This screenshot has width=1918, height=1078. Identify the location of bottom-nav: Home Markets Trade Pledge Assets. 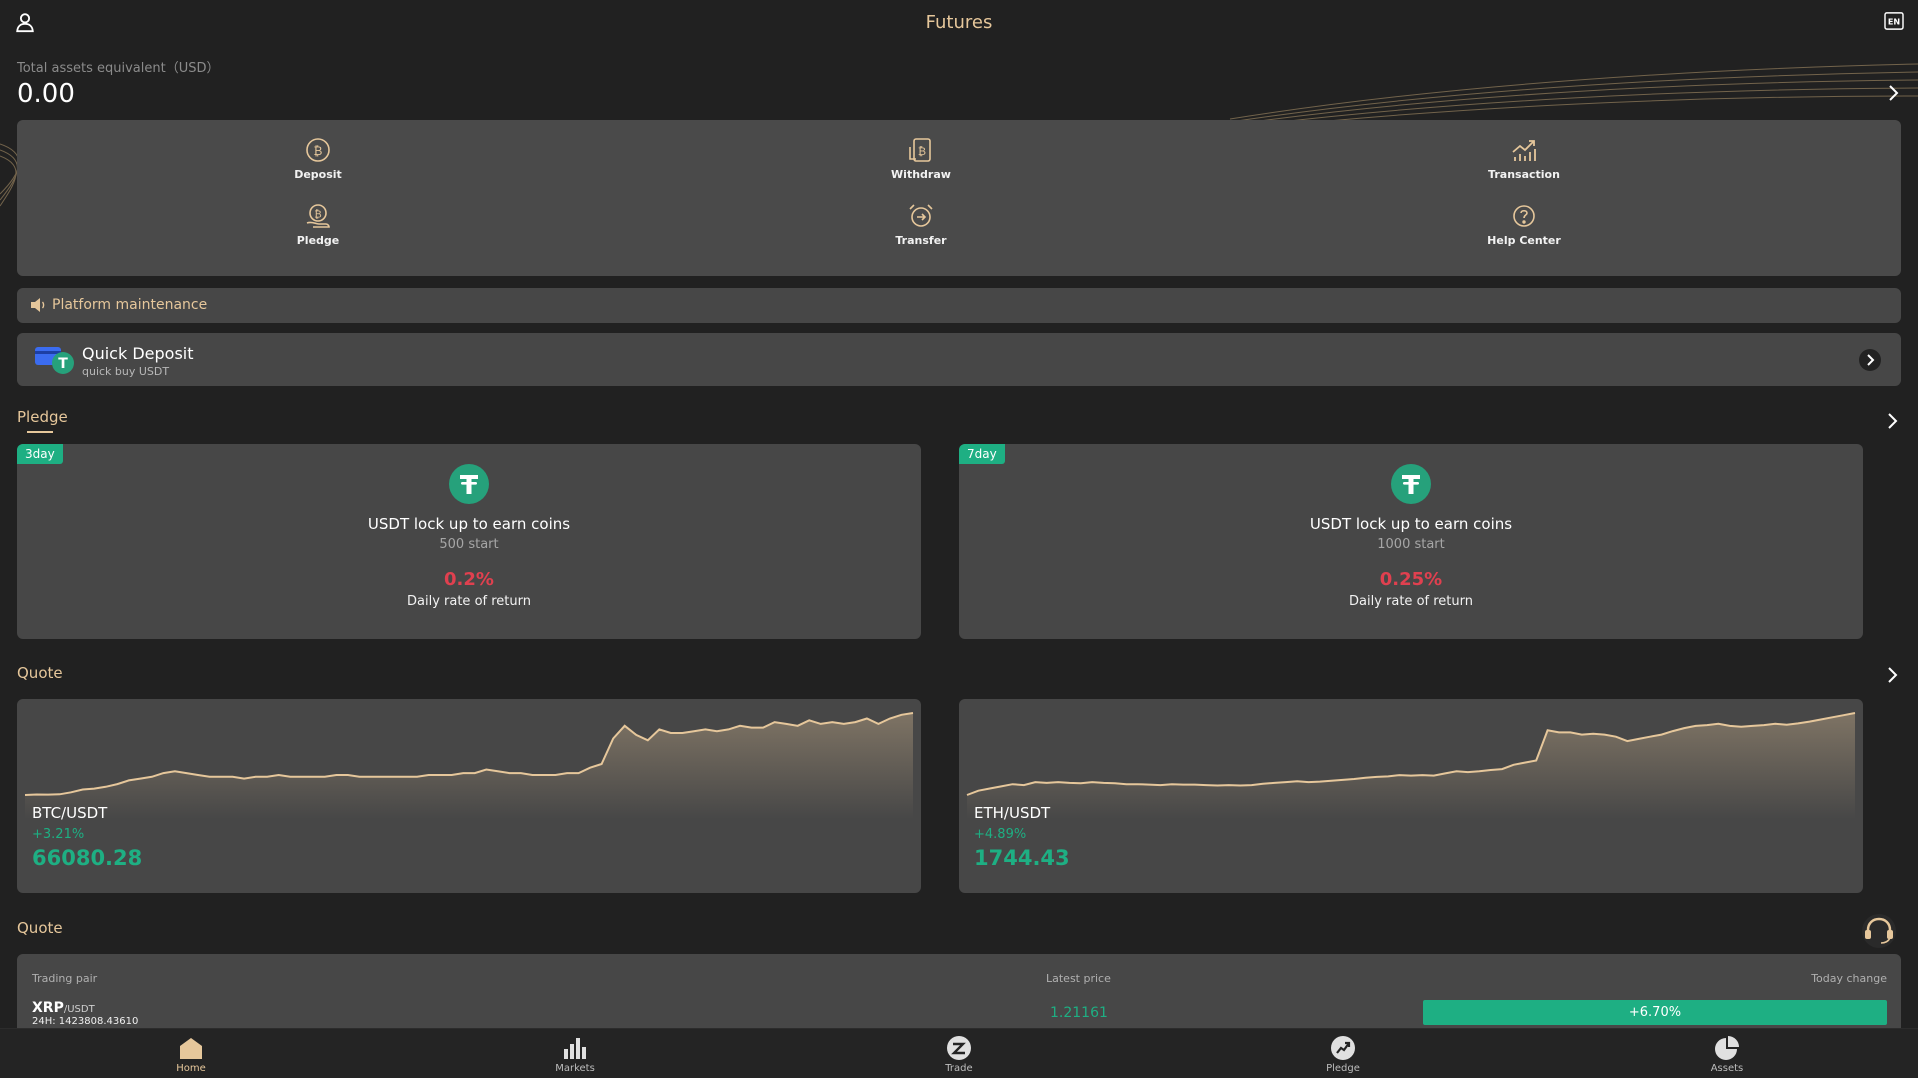
(959, 1053).